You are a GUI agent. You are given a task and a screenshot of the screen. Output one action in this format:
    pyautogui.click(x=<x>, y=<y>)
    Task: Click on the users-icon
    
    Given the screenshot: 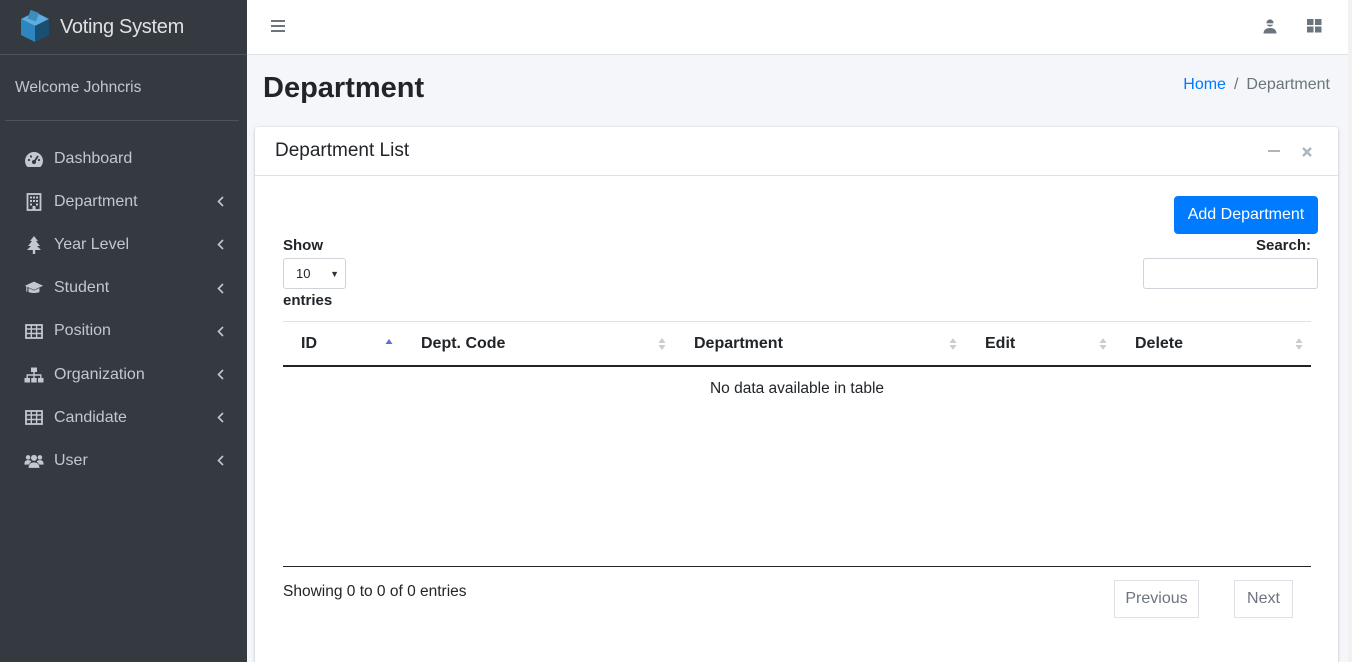 What is the action you would take?
    pyautogui.click(x=34, y=461)
    